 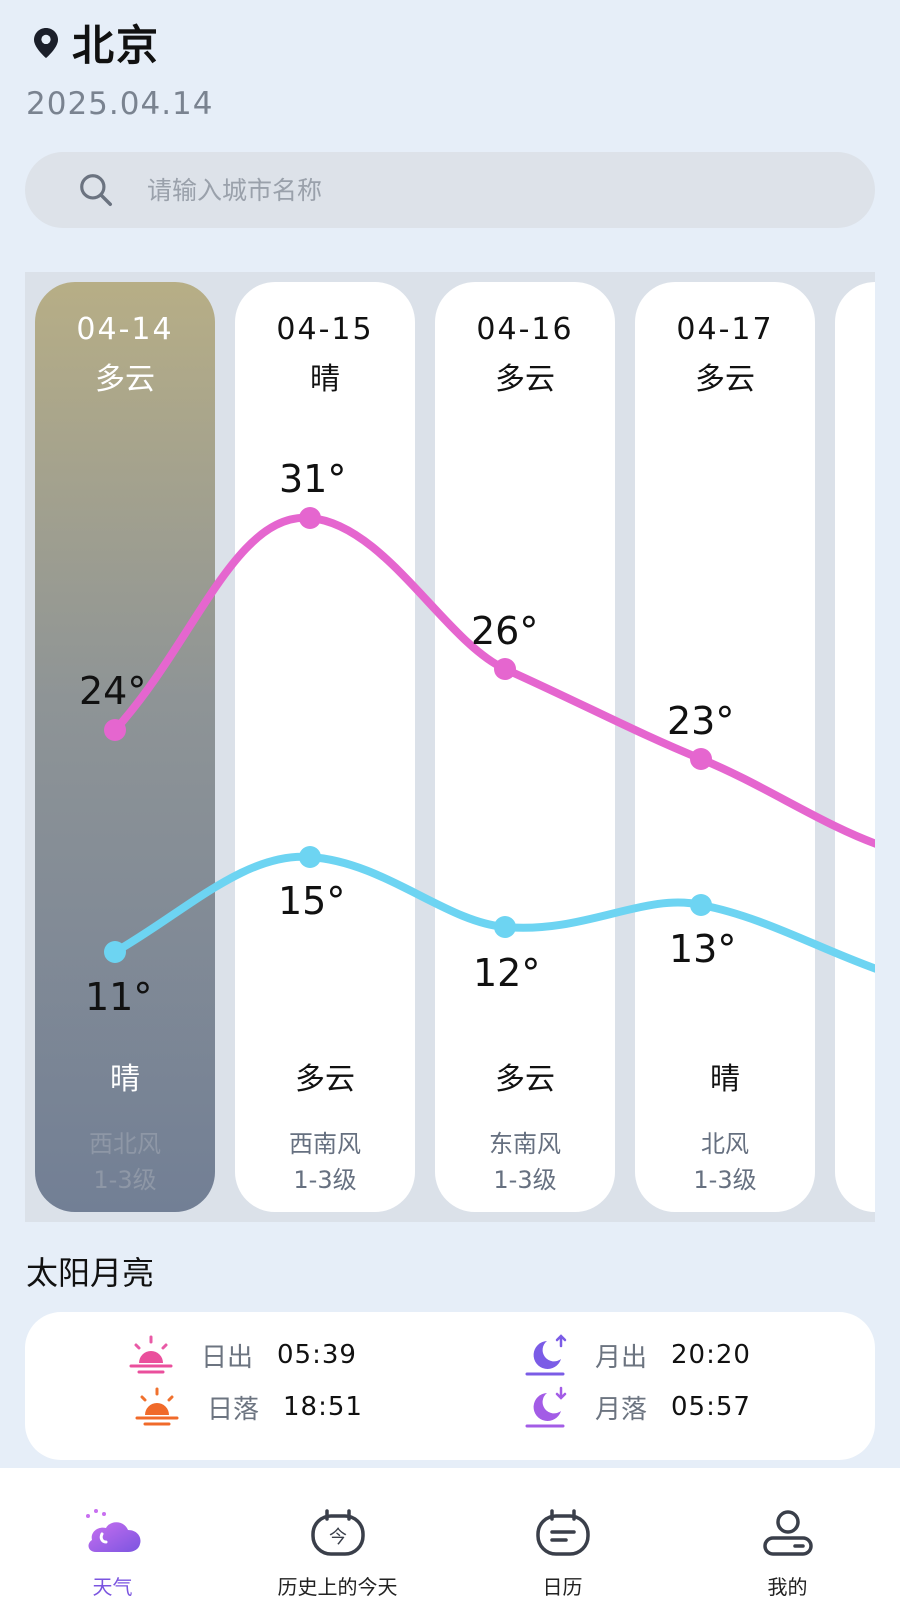 I want to click on sunset-icon, so click(x=157, y=1406).